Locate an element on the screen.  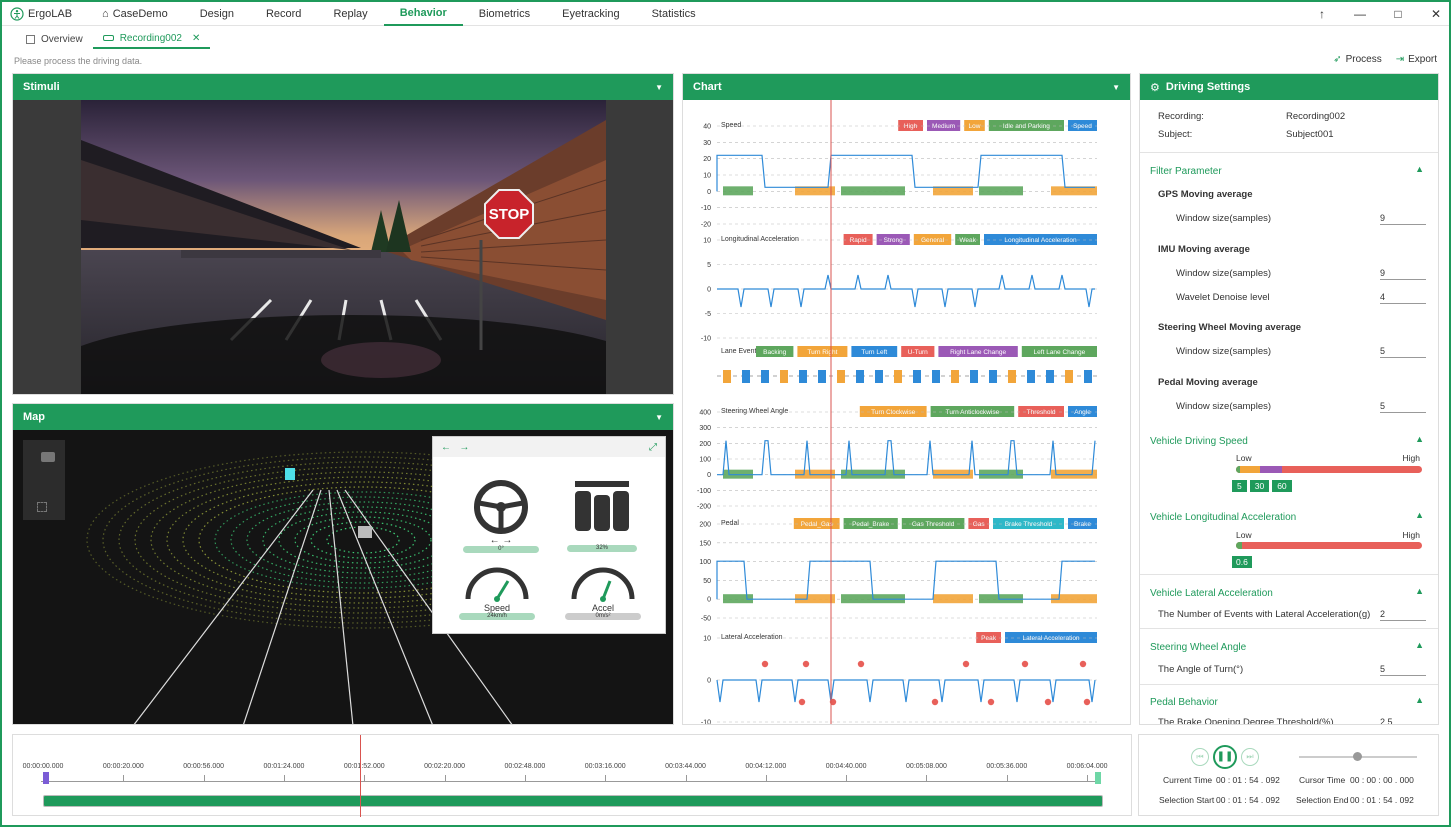
maximize-button: □ is located at coordinates (1398, 14).